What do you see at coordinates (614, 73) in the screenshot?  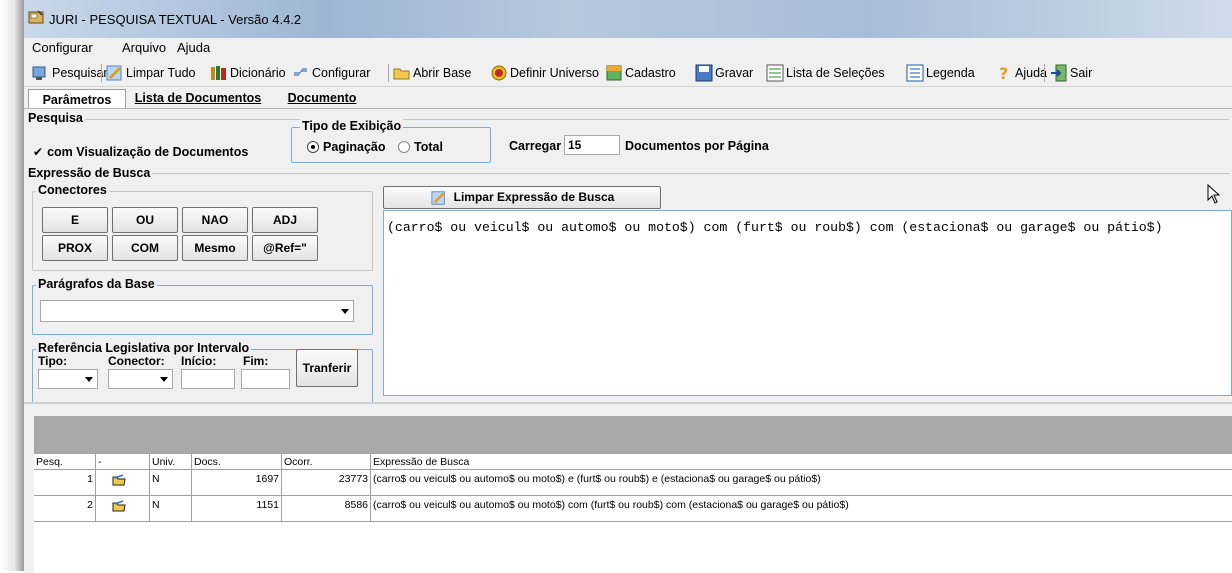 I see `cabinet-icon` at bounding box center [614, 73].